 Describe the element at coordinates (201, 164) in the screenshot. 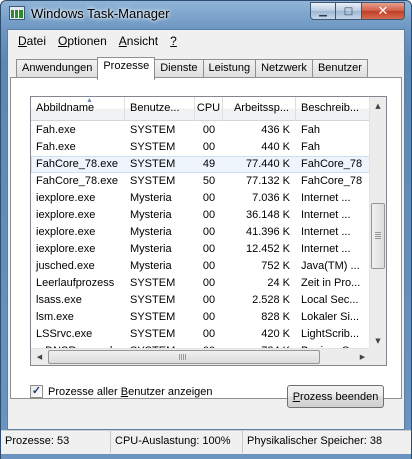

I see `process-row: FahCore_78.exe SYSTEM 49 77.440 K FahCore_78` at that location.